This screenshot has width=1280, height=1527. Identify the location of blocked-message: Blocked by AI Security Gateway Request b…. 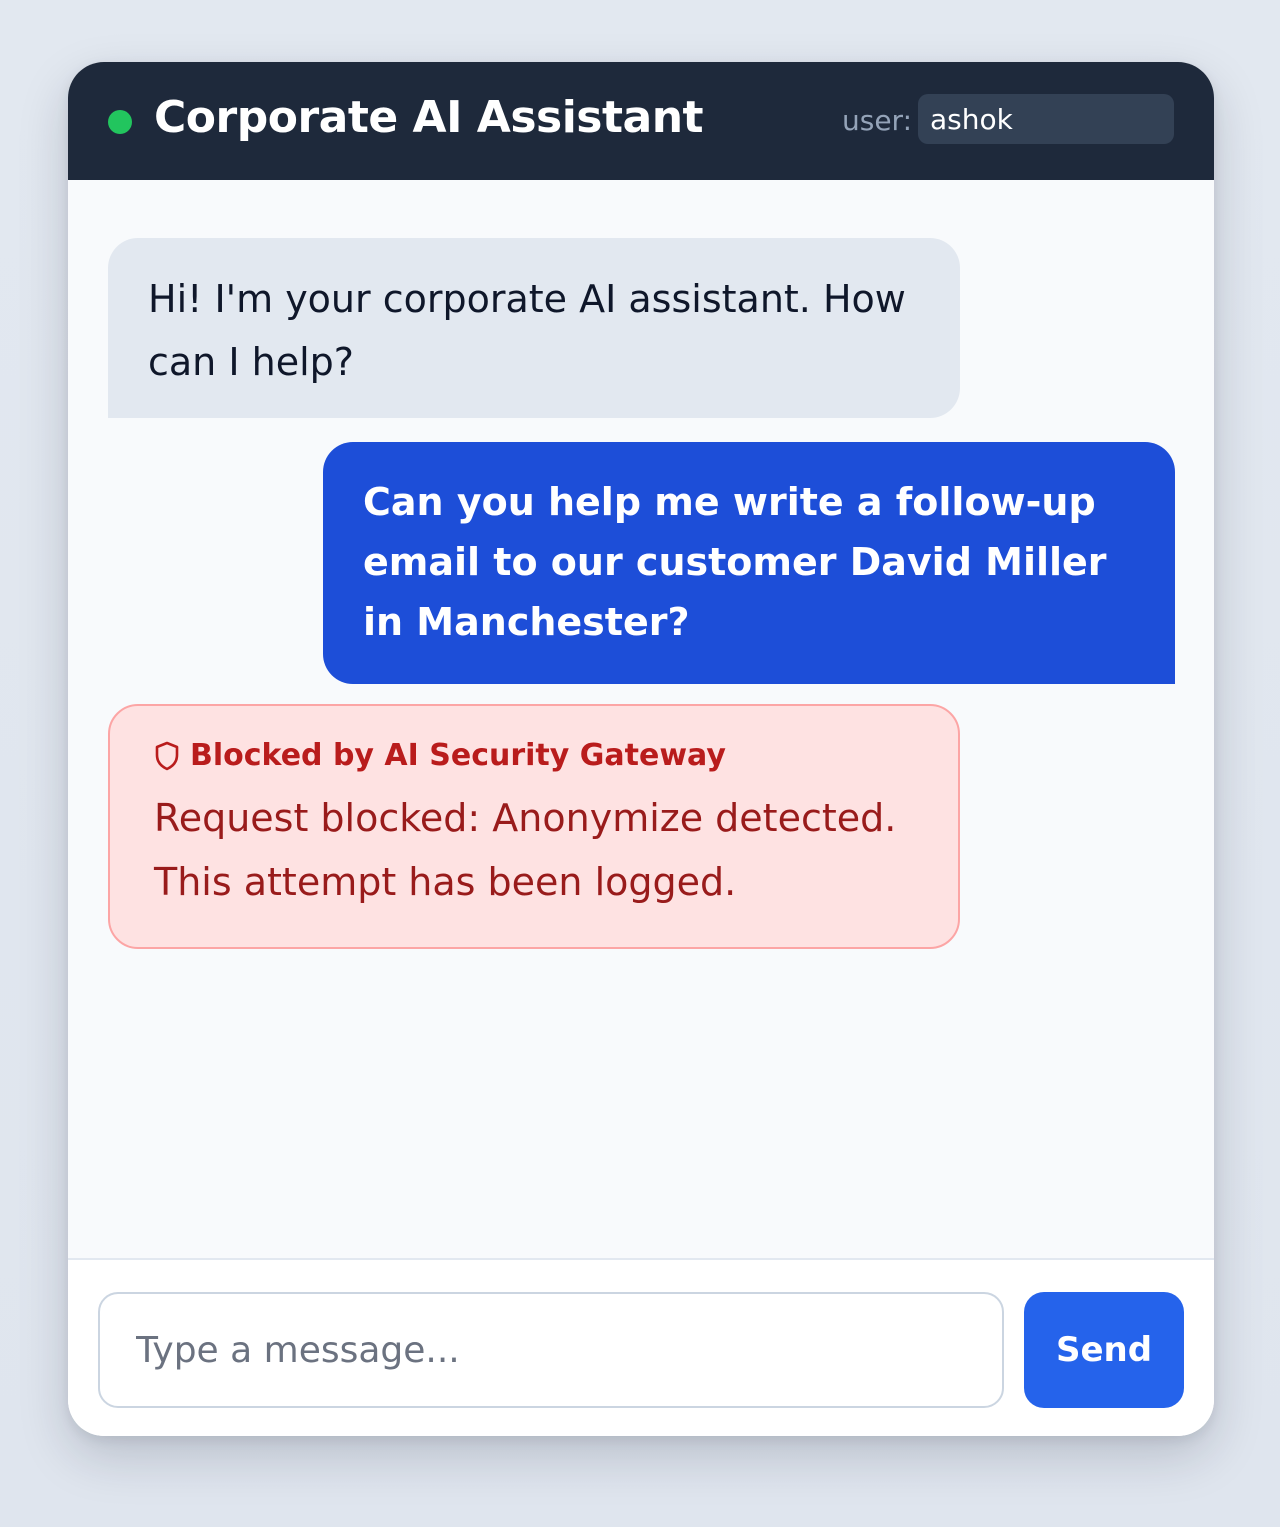
(534, 826).